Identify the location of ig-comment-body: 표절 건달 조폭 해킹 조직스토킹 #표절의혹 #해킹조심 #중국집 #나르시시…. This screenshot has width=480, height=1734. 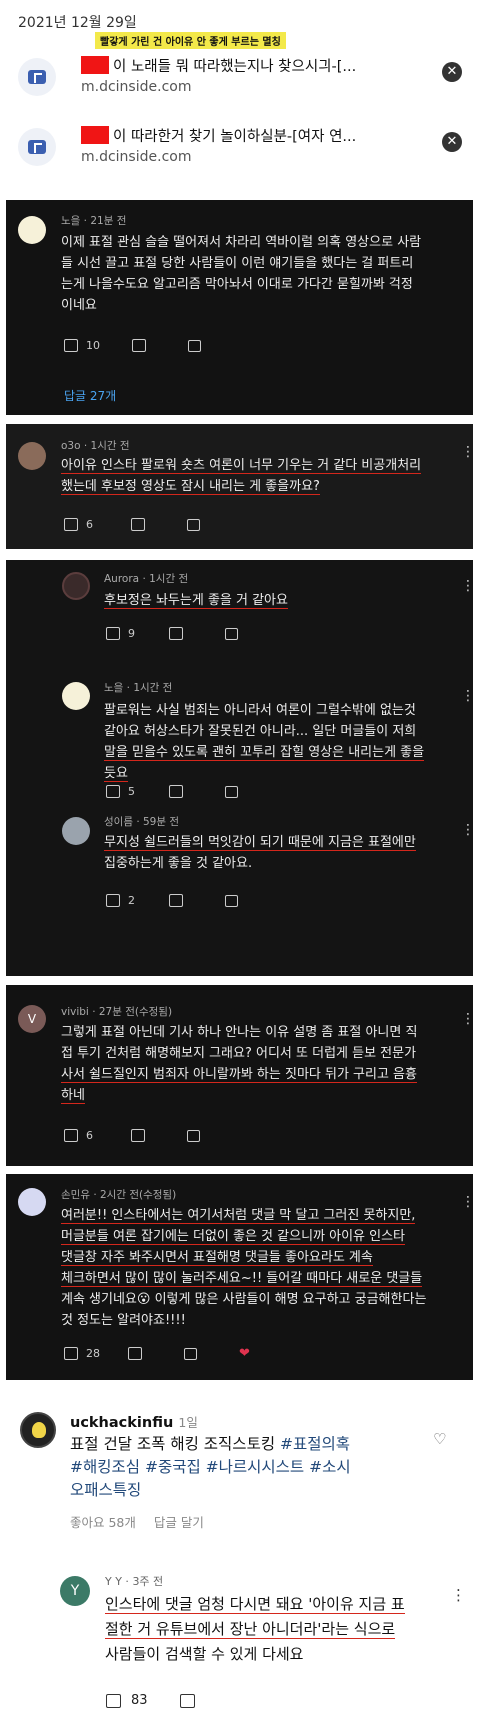
(250, 1467).